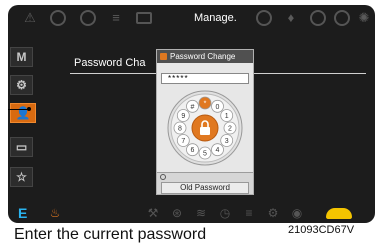  Describe the element at coordinates (205, 56) in the screenshot. I see `dialog-title: Password Change` at that location.